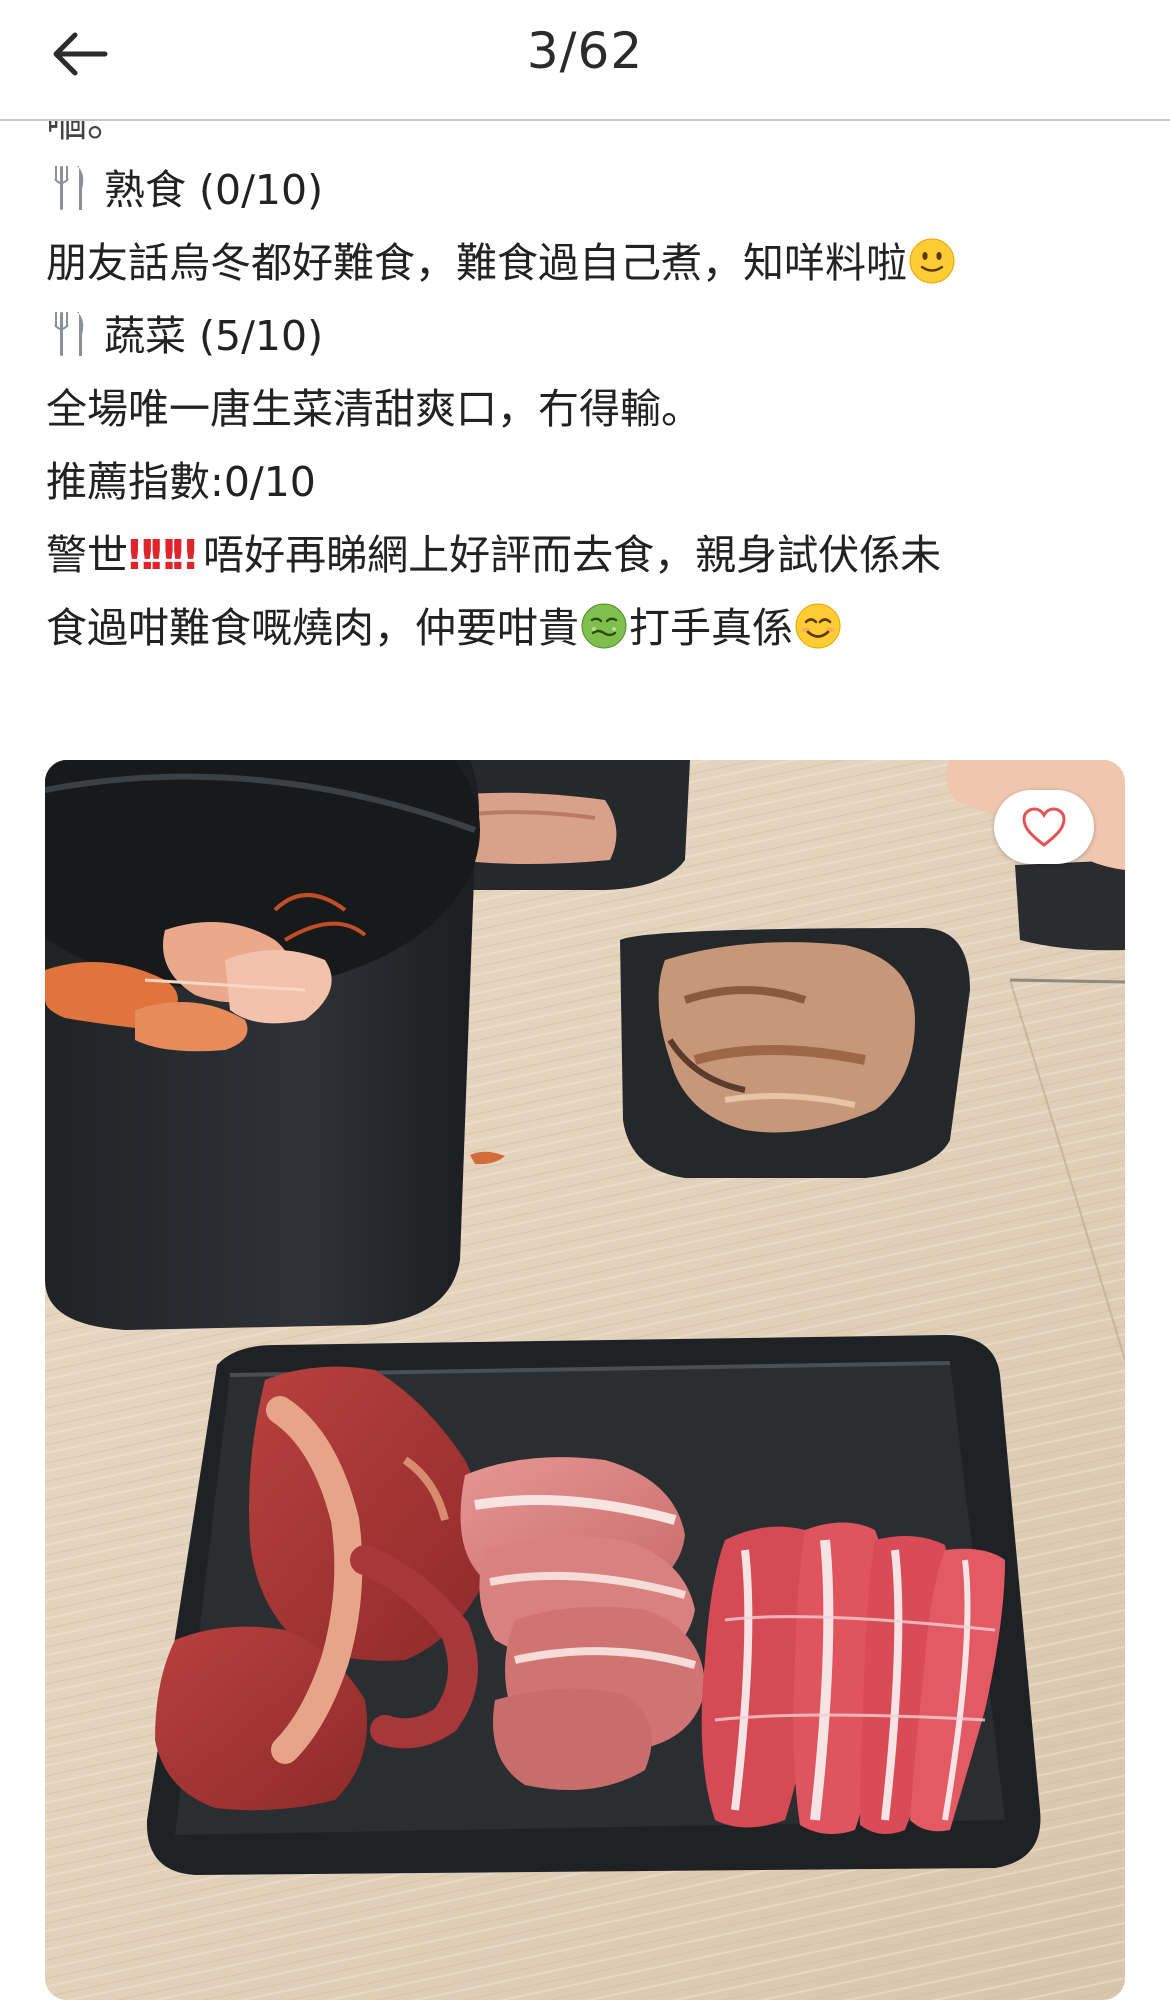 The height and width of the screenshot is (2000, 1170). I want to click on smiling-face-icon, so click(818, 626).